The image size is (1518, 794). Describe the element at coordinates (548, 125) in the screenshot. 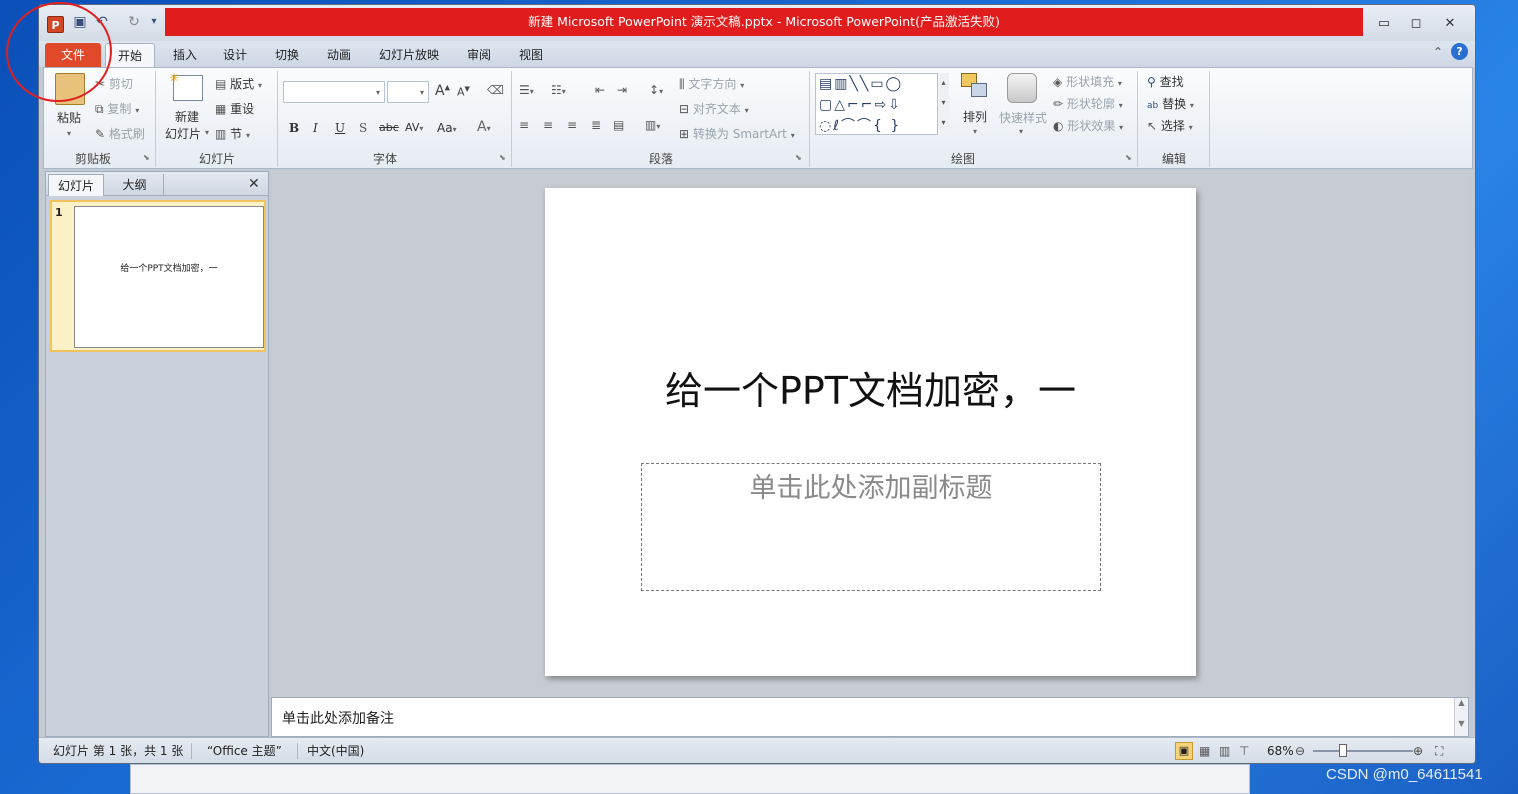

I see `align-center-icon: ≡` at that location.